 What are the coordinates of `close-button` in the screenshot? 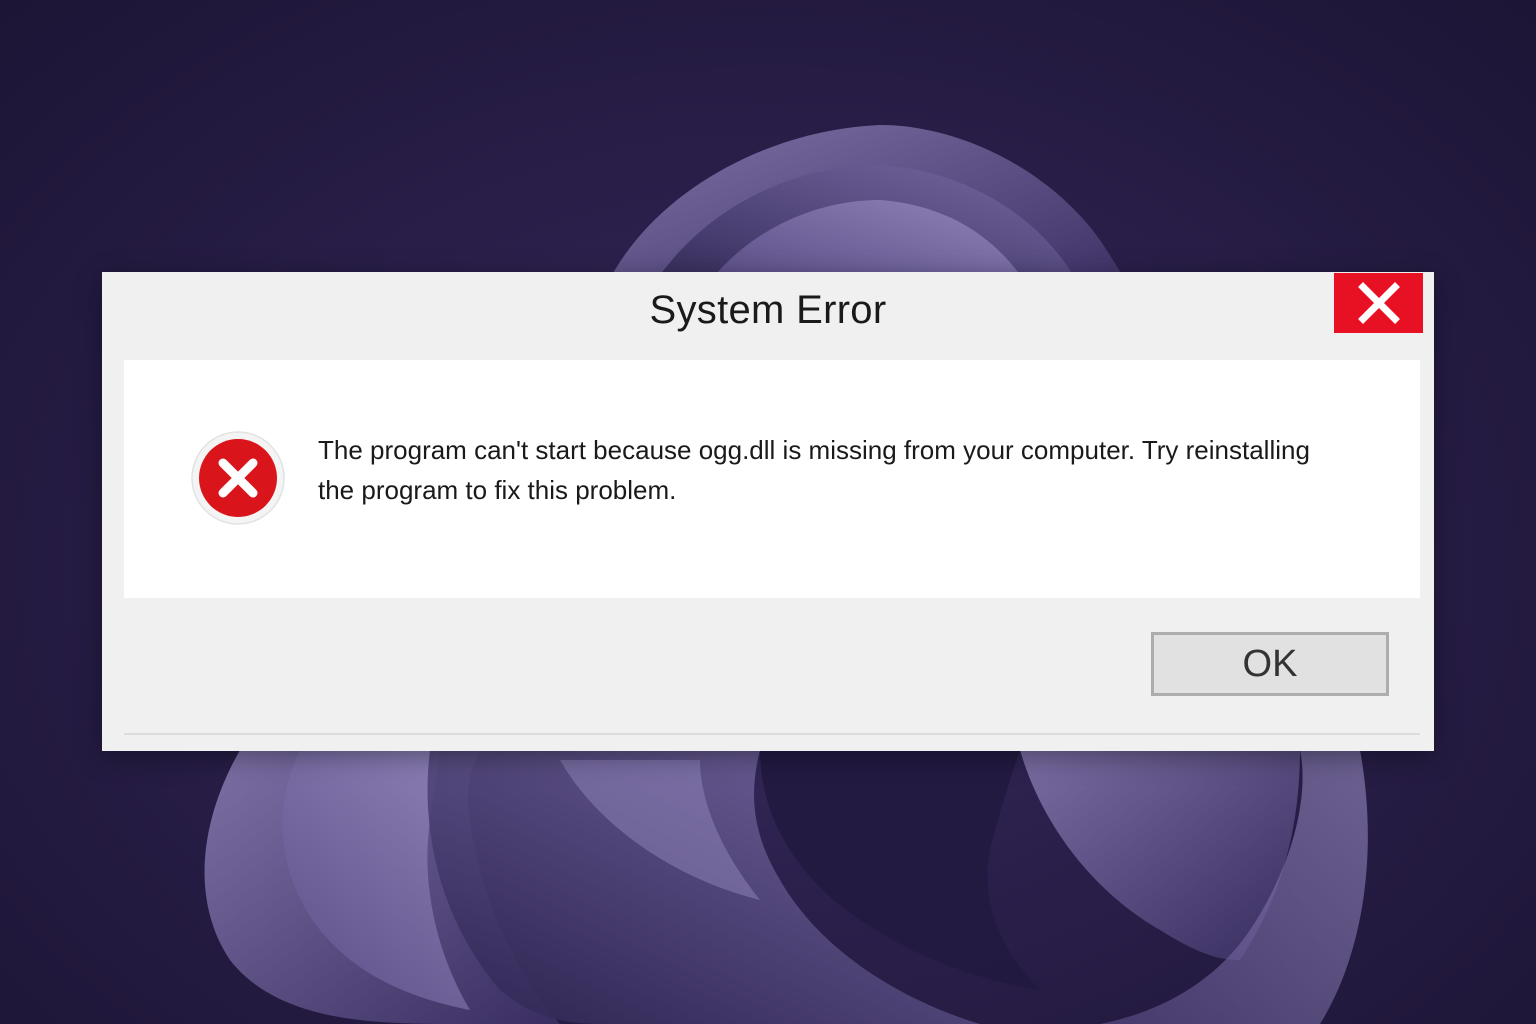 It's located at (1378, 303).